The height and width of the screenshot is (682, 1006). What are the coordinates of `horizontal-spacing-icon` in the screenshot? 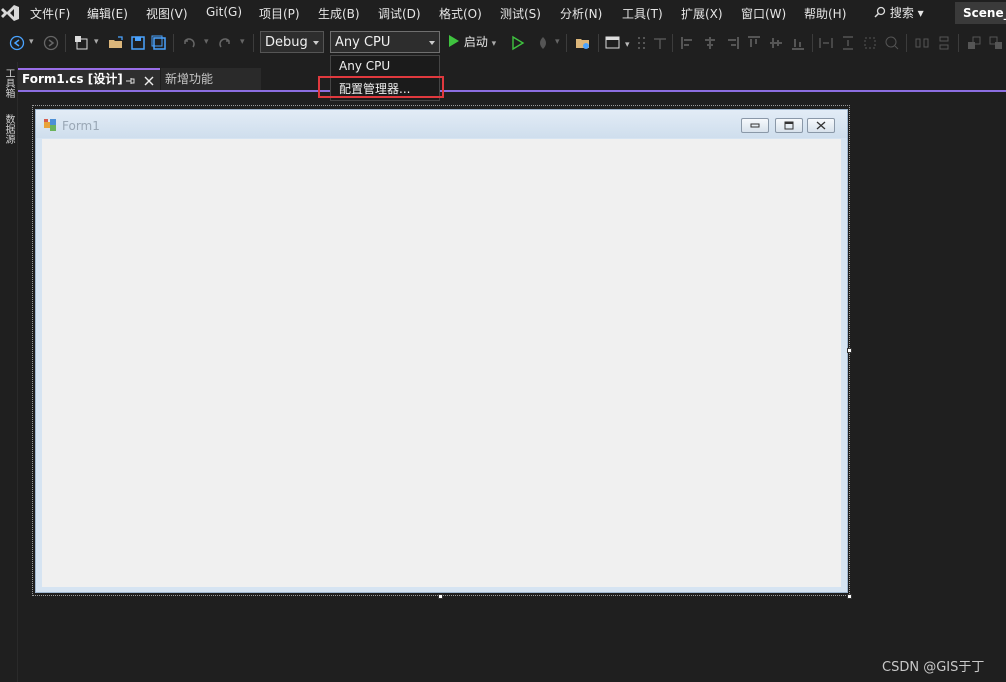 It's located at (922, 43).